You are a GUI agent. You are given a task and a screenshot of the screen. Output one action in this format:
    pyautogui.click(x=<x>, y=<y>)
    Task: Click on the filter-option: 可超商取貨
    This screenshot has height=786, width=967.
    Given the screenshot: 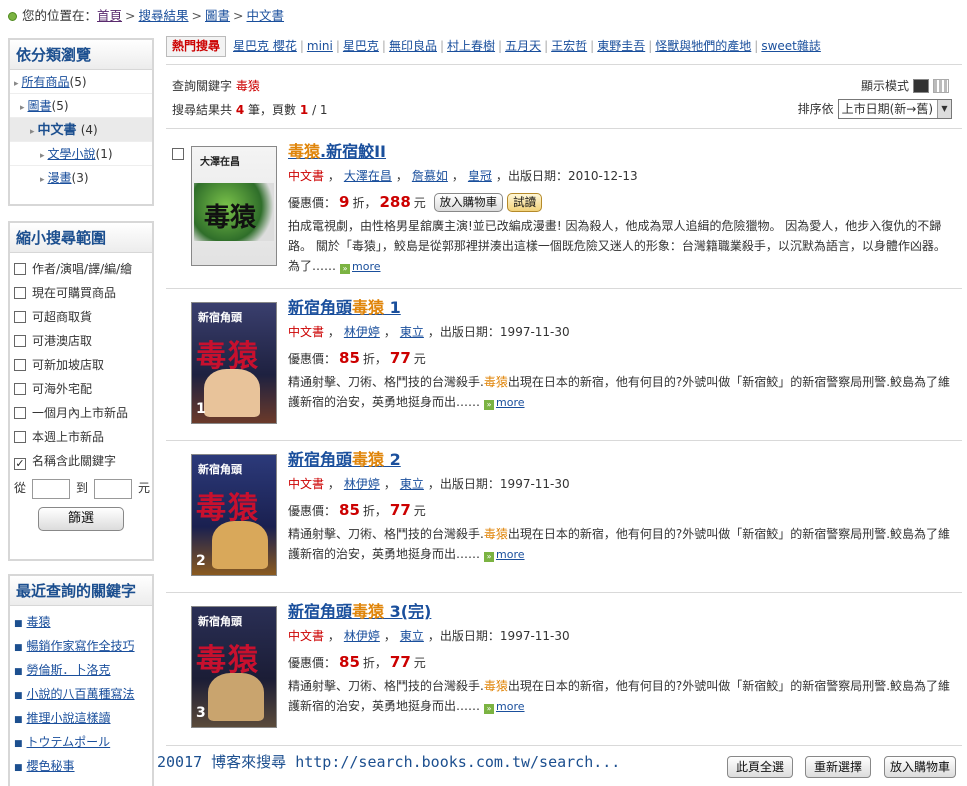 What is the action you would take?
    pyautogui.click(x=81, y=317)
    